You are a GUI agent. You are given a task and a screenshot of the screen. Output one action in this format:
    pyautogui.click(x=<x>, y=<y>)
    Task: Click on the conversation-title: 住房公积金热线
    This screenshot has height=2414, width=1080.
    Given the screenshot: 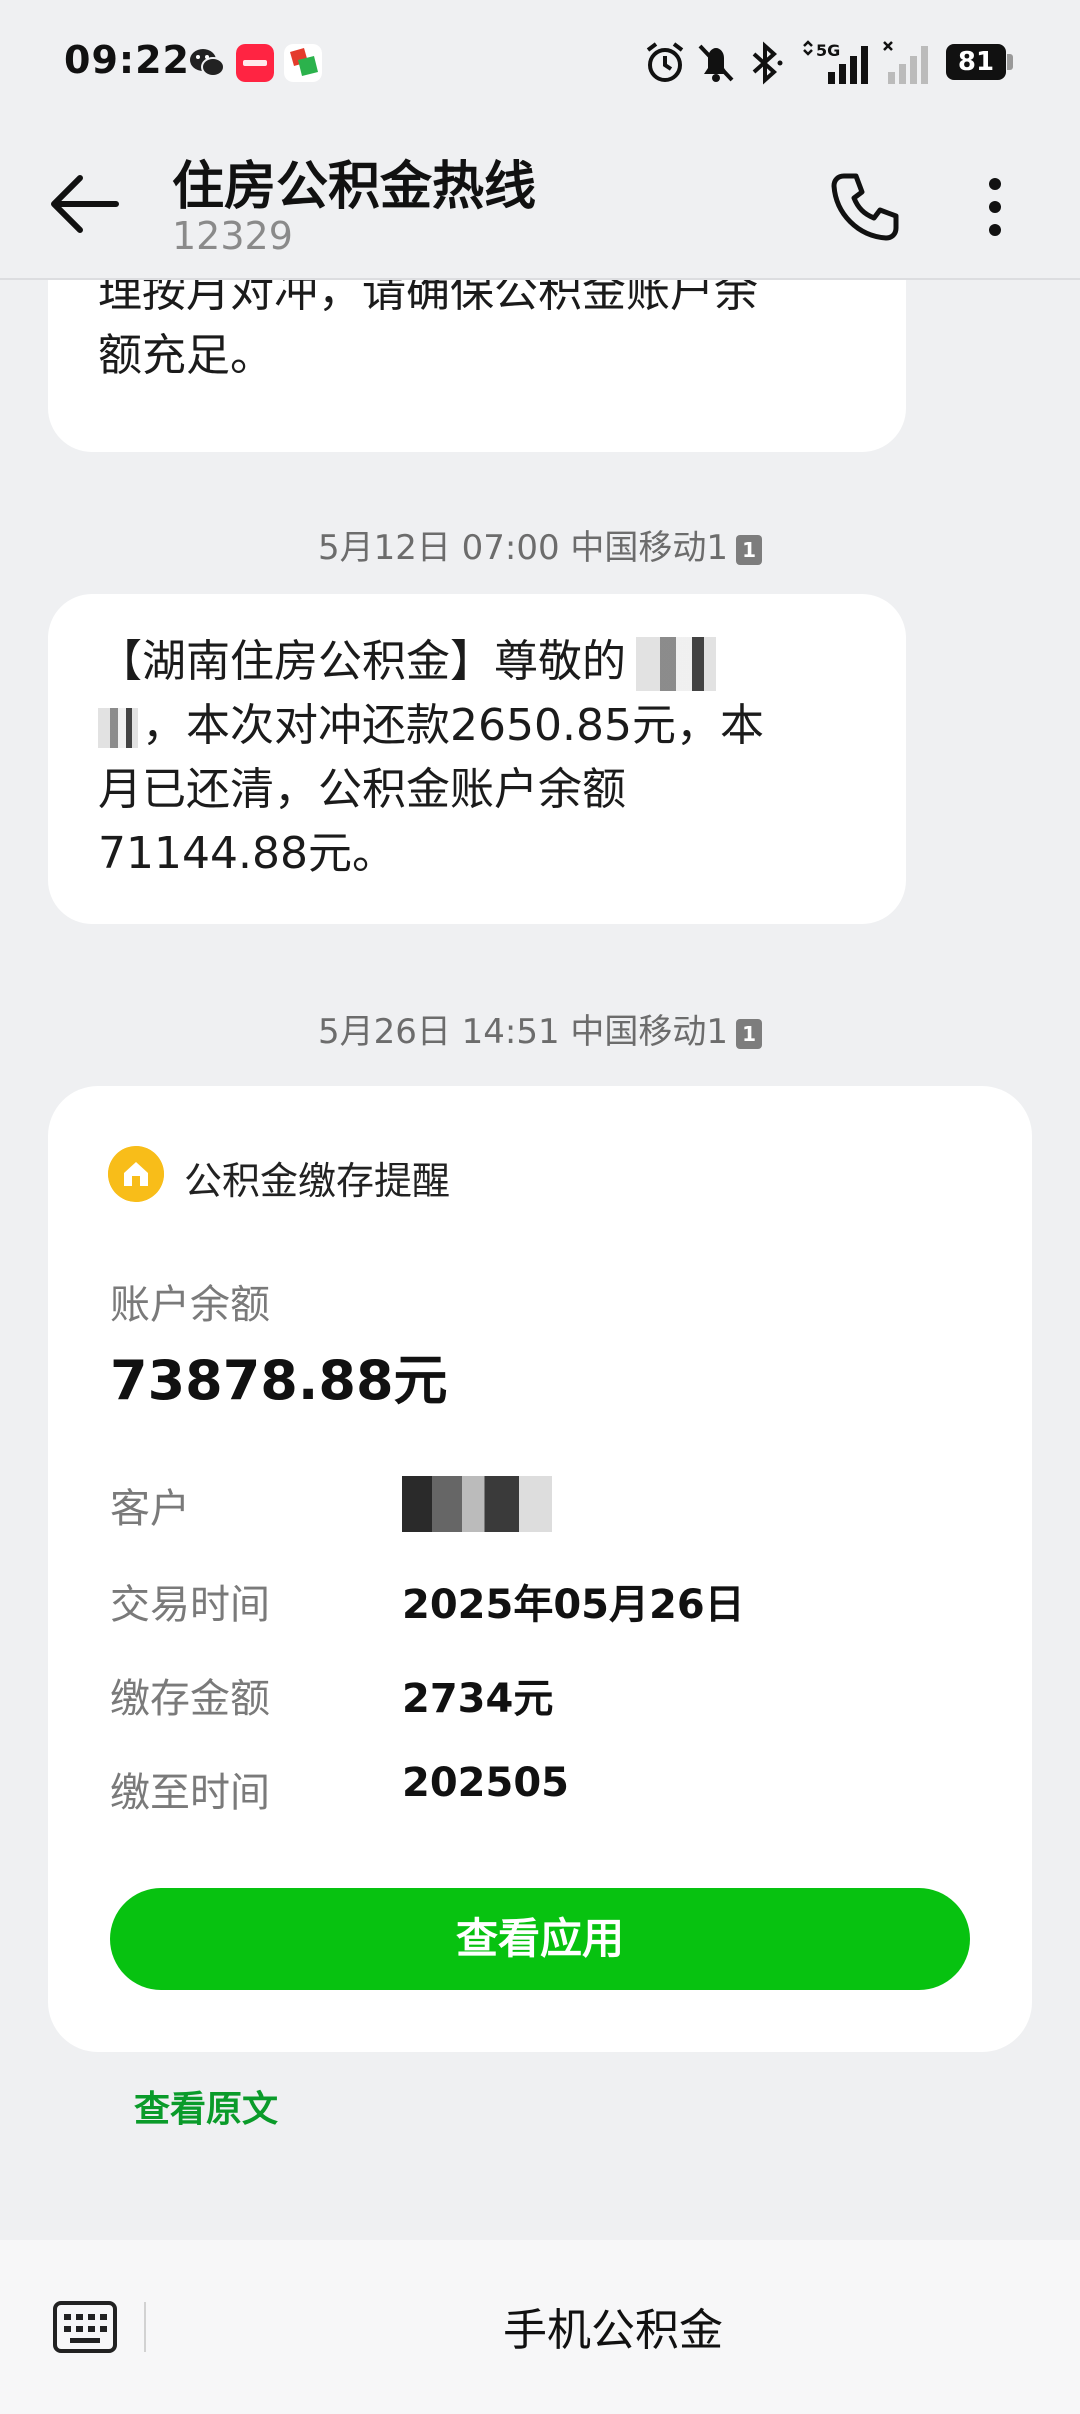 What is the action you would take?
    pyautogui.click(x=354, y=187)
    